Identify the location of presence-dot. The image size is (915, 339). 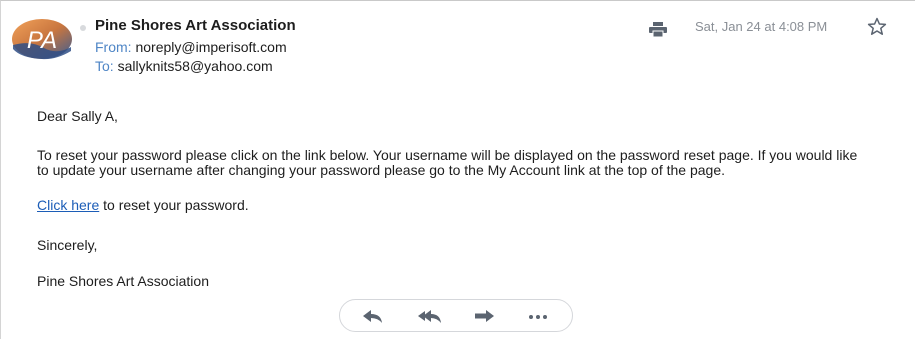
(83, 28).